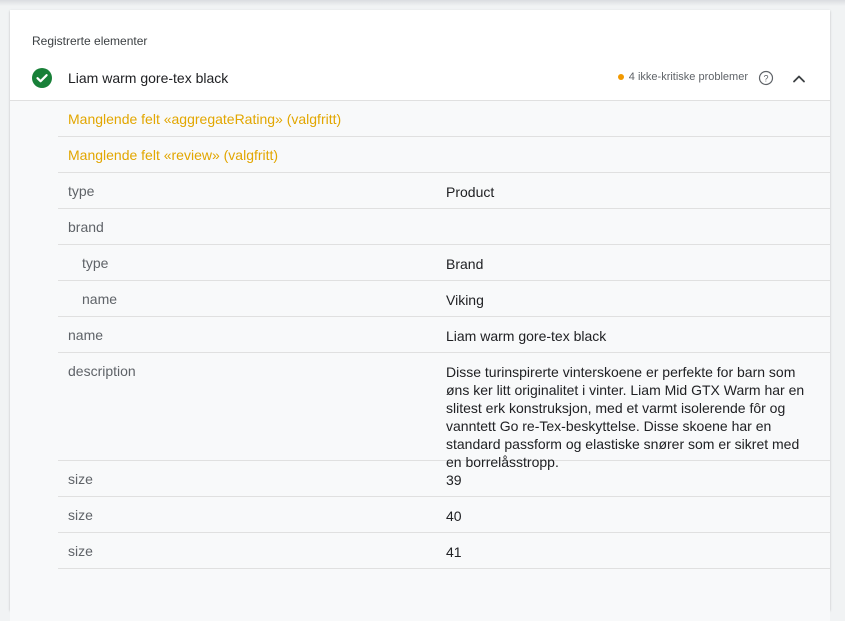  Describe the element at coordinates (86, 227) in the screenshot. I see `property-key: brand` at that location.